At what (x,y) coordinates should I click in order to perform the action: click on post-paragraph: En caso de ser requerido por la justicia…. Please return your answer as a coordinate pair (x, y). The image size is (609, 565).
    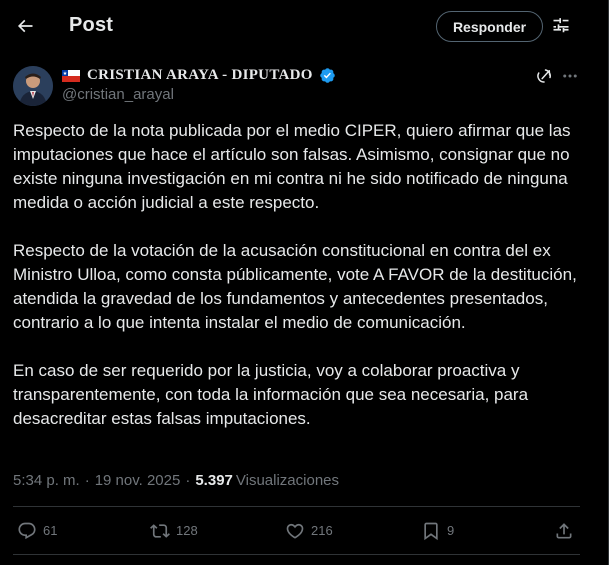
    Looking at the image, I should click on (271, 394).